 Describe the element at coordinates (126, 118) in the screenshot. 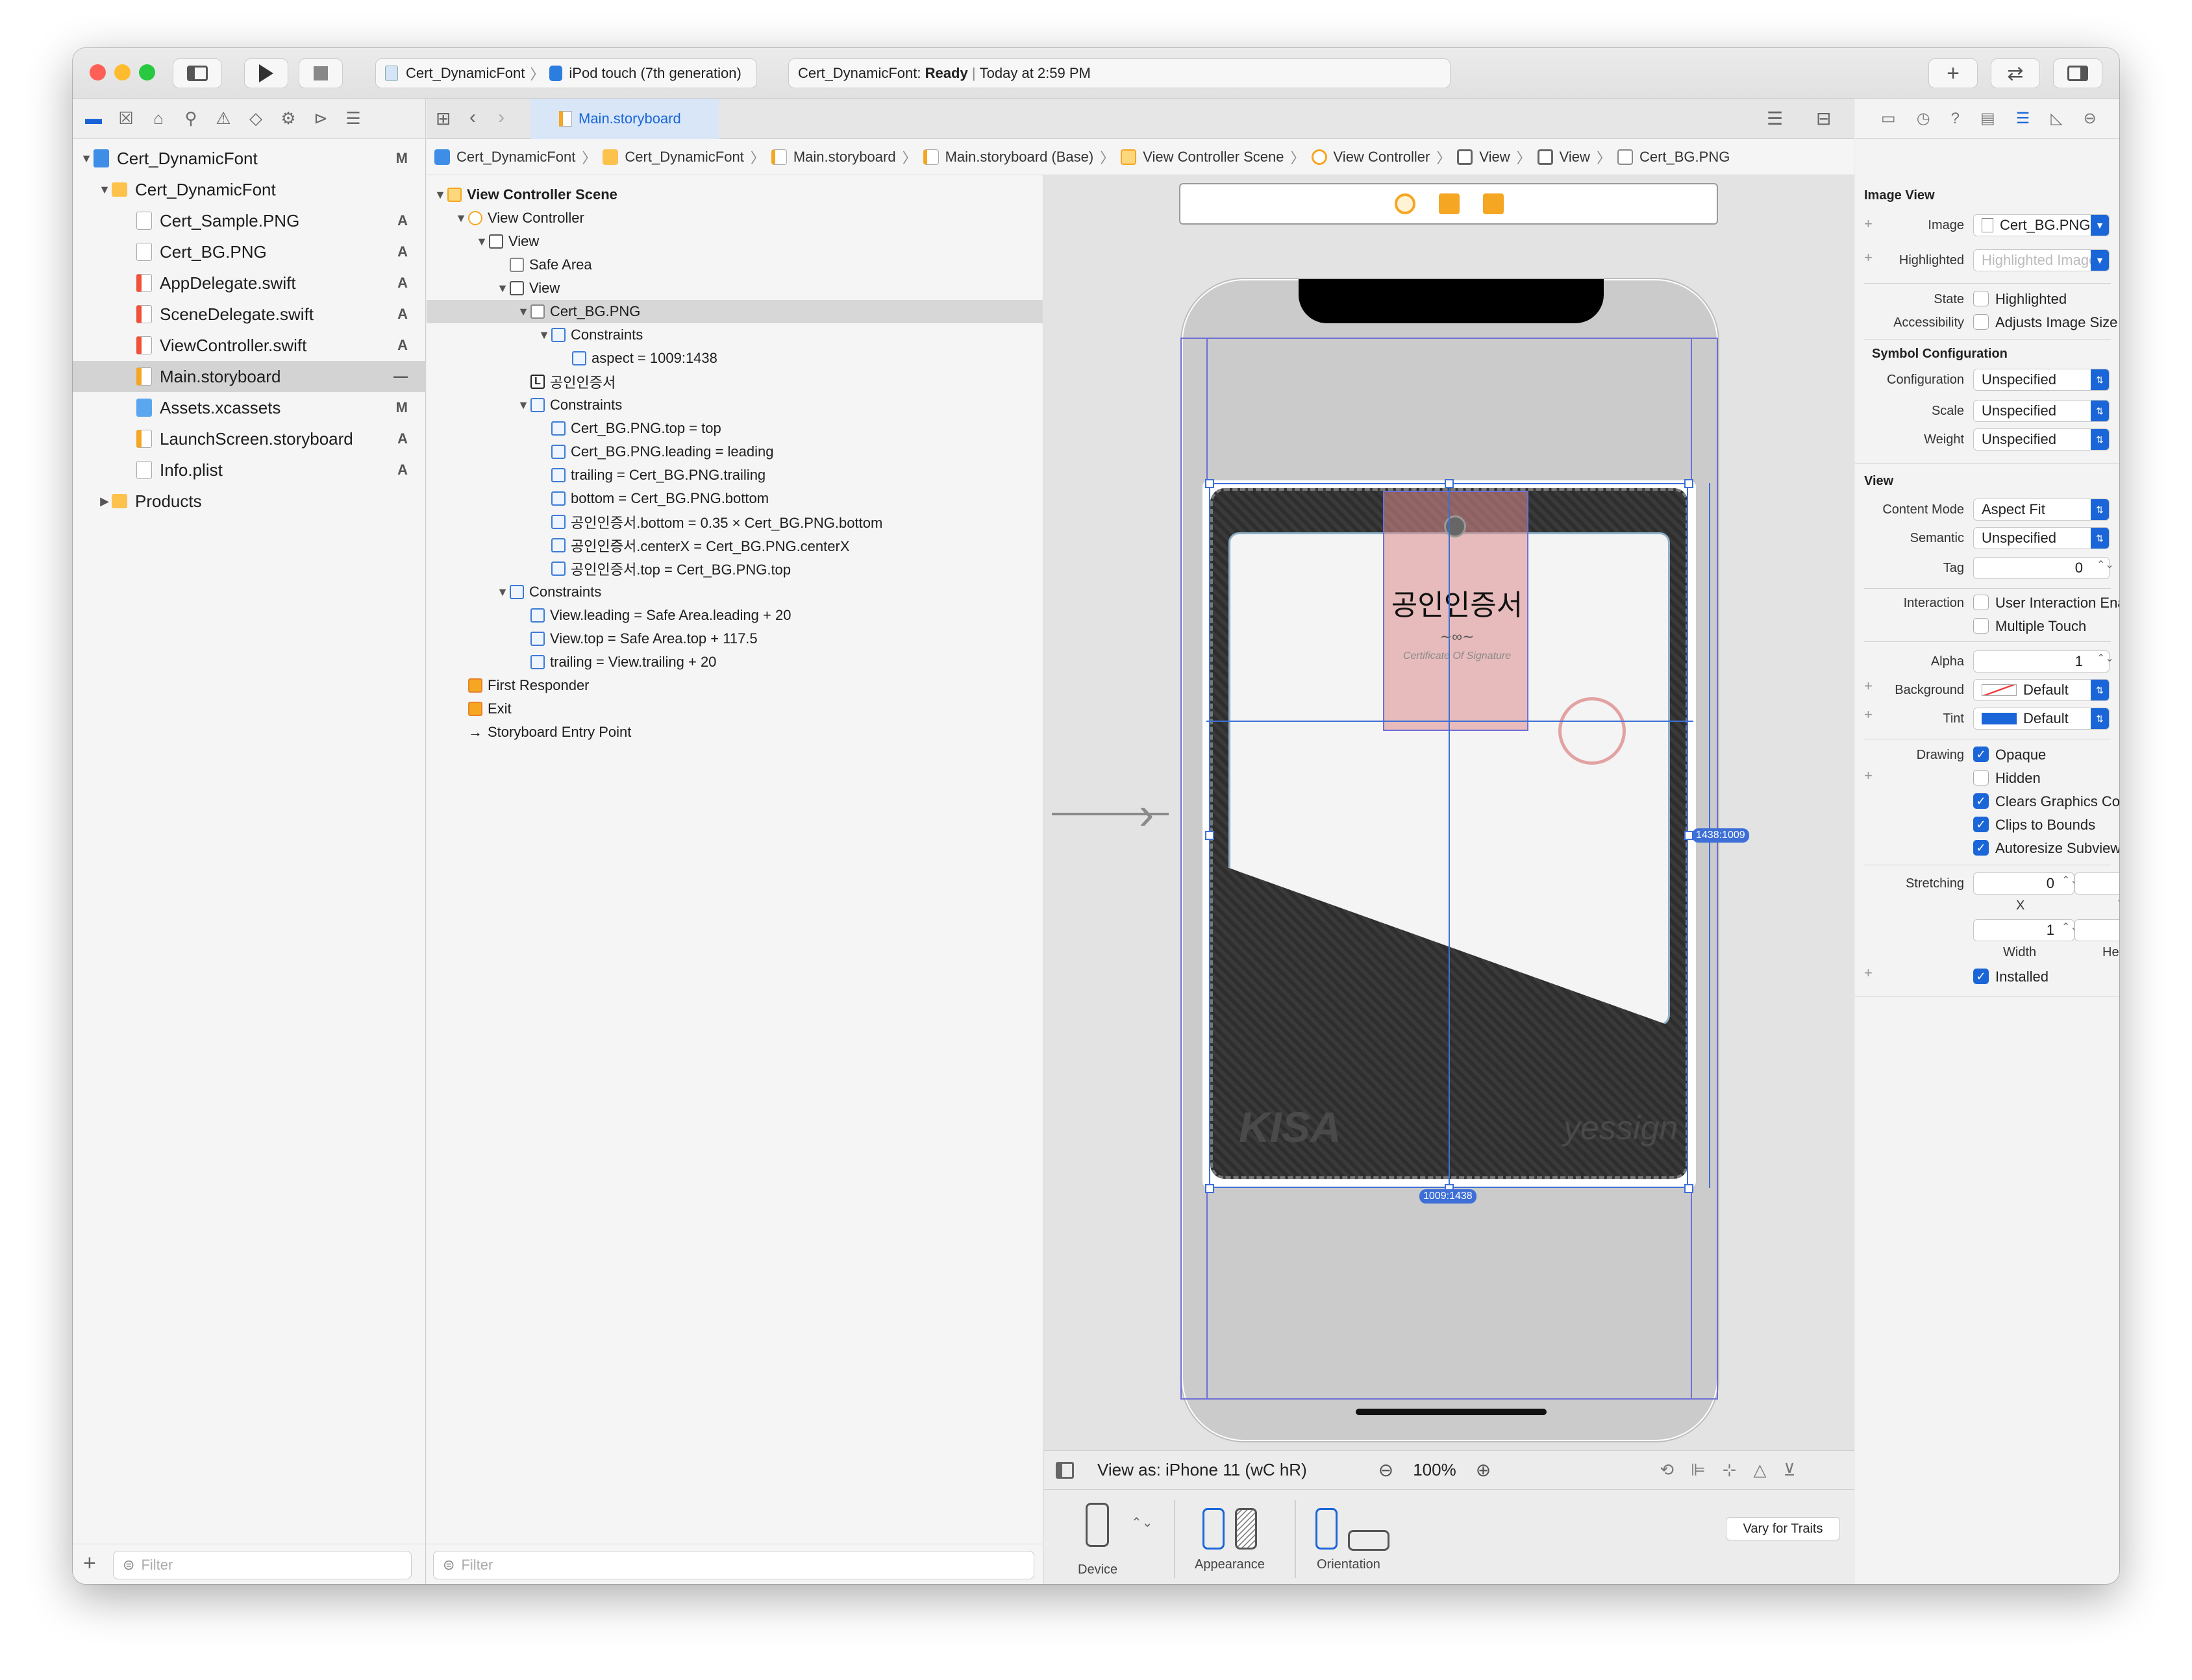

I see `source-control-icon: ☒` at that location.